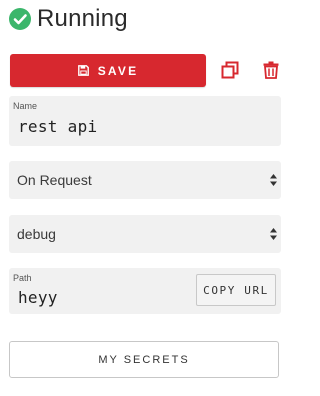 This screenshot has width=320, height=396. What do you see at coordinates (57, 126) in the screenshot?
I see `name-input: rest api` at bounding box center [57, 126].